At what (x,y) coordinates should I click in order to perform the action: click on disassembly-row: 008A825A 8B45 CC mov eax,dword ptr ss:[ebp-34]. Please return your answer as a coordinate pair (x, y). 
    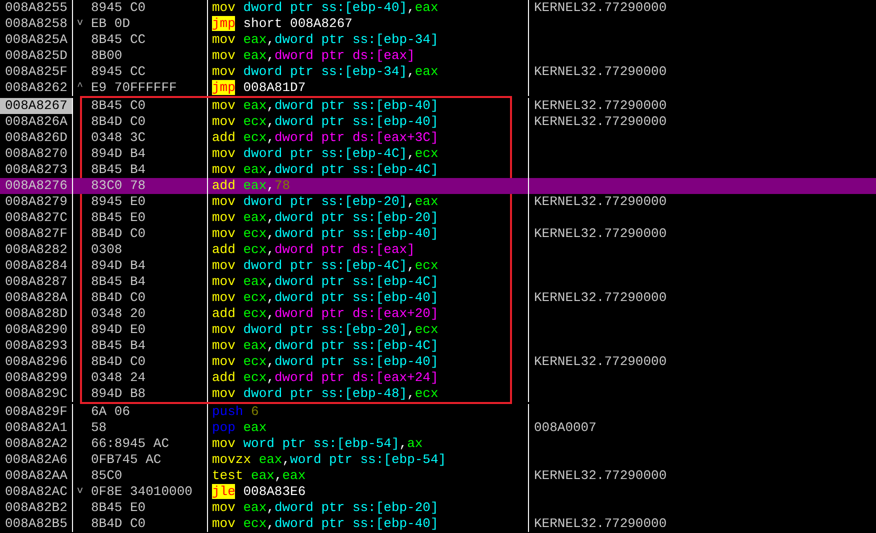
    Looking at the image, I should click on (438, 40).